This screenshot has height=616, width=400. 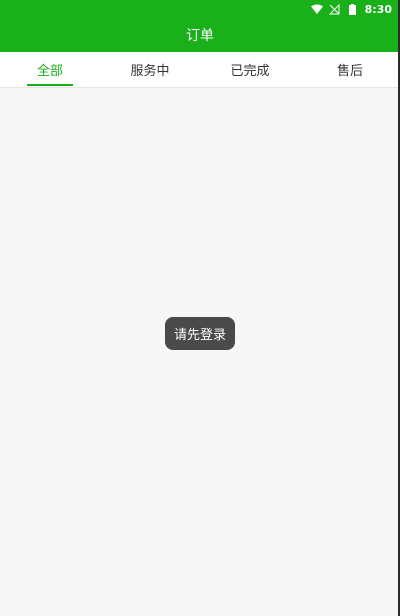 I want to click on order-tabs: 全部 服务中 已完成 售后, so click(x=200, y=70).